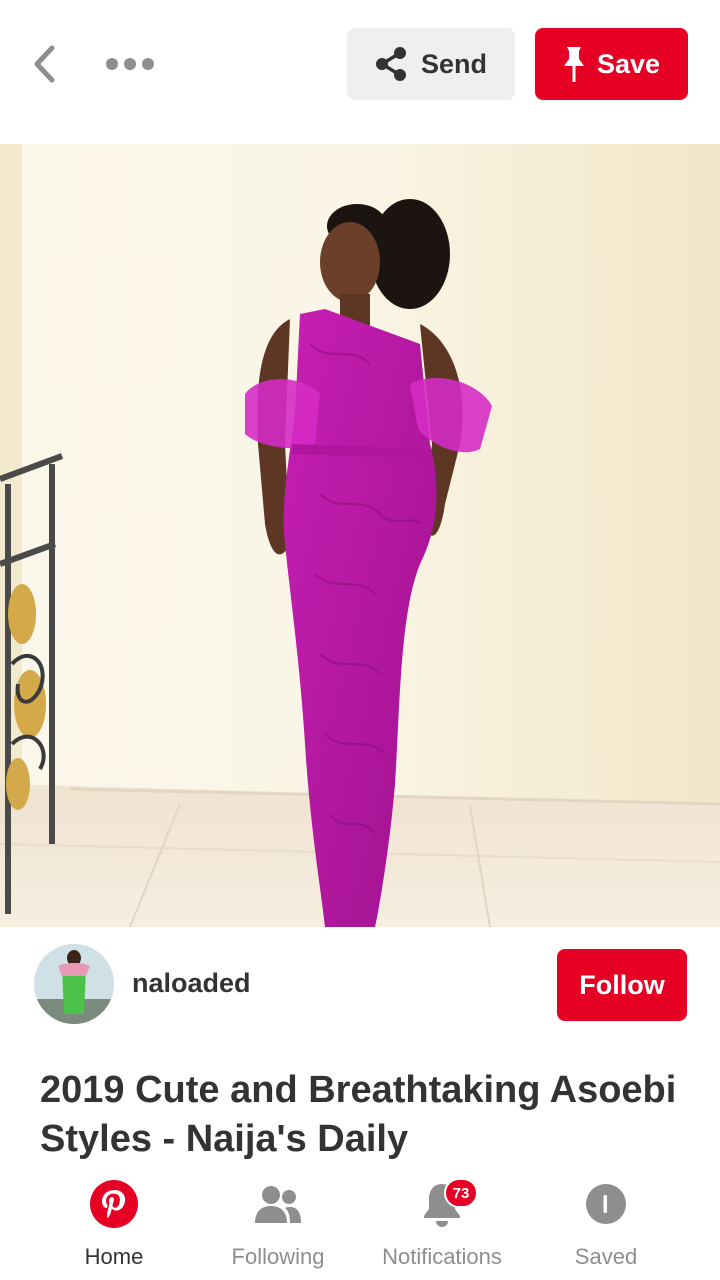 Image resolution: width=720 pixels, height=1280 pixels. I want to click on more-options-button, so click(130, 64).